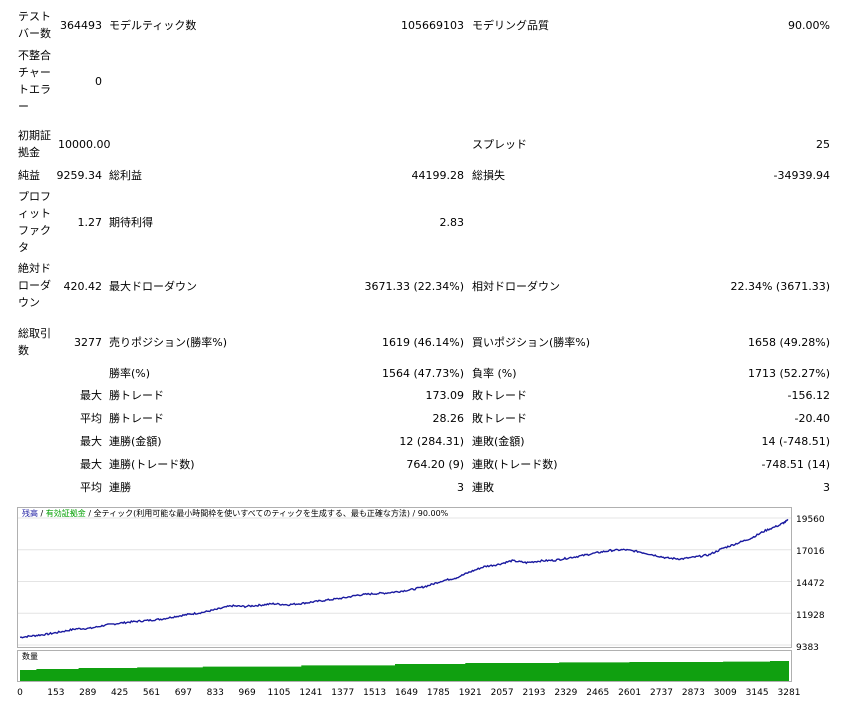 The height and width of the screenshot is (702, 845). I want to click on max-word-2: 最大, so click(91, 441).